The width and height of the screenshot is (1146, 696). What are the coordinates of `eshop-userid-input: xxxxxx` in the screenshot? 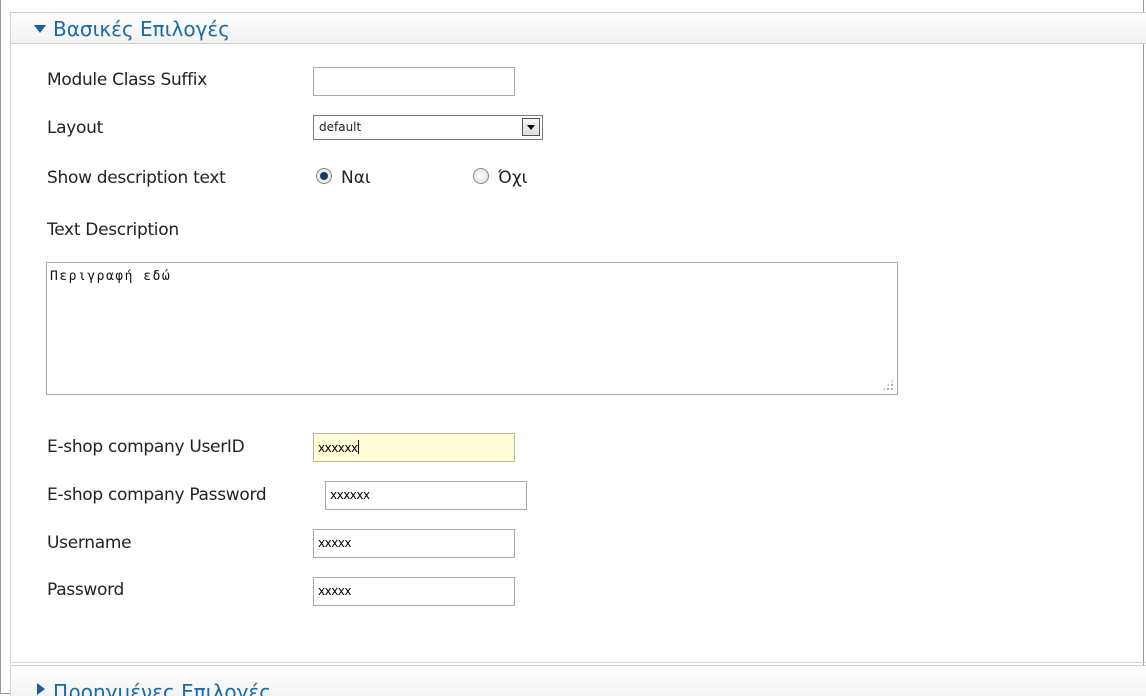 It's located at (414, 447).